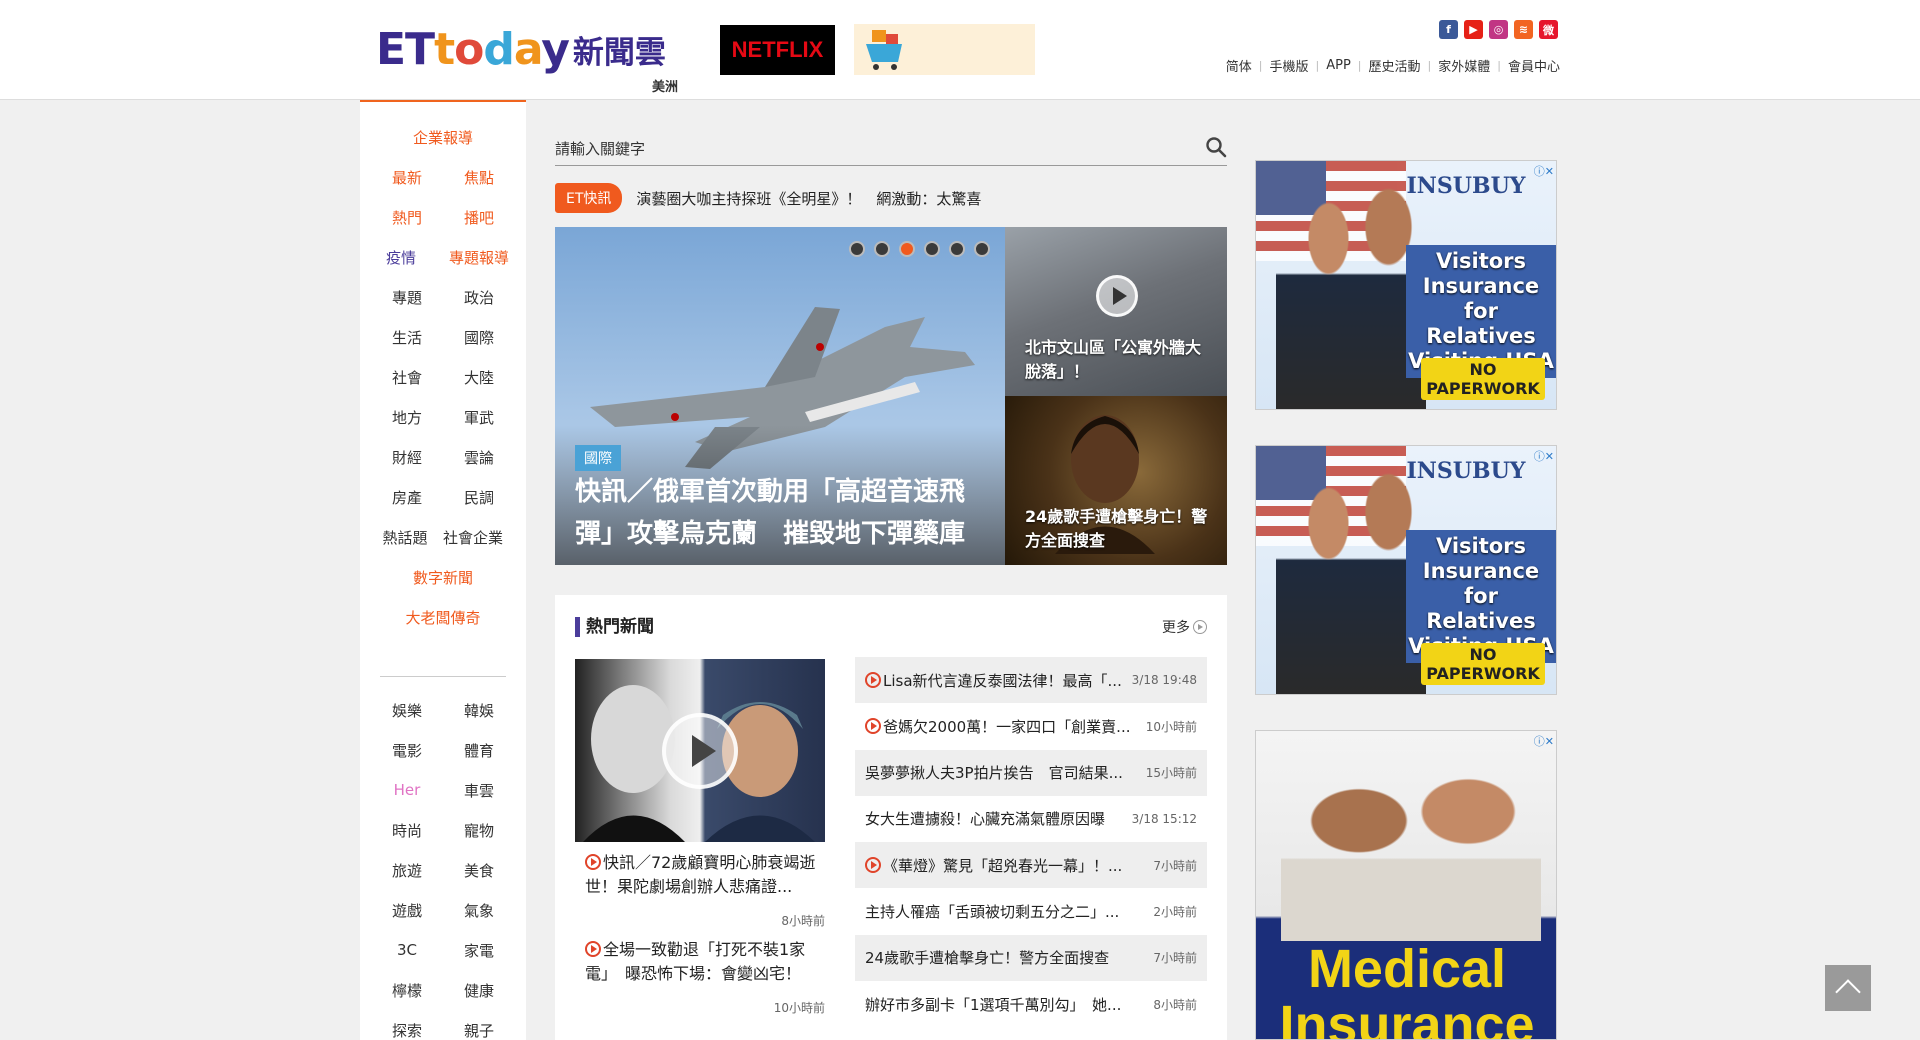  I want to click on nav-link: 遊戲, so click(407, 910).